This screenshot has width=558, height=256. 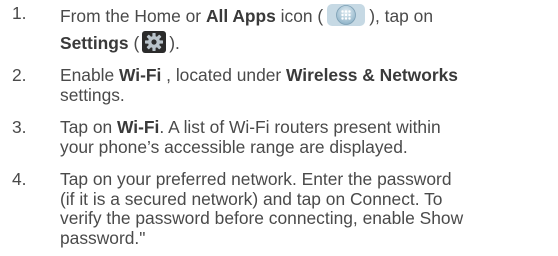 What do you see at coordinates (94, 42) in the screenshot?
I see `bold-term: Settings` at bounding box center [94, 42].